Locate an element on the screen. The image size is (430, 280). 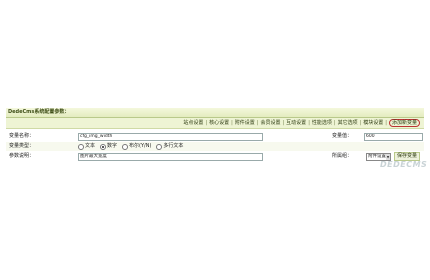
var-value-input: 600 is located at coordinates (393, 137).